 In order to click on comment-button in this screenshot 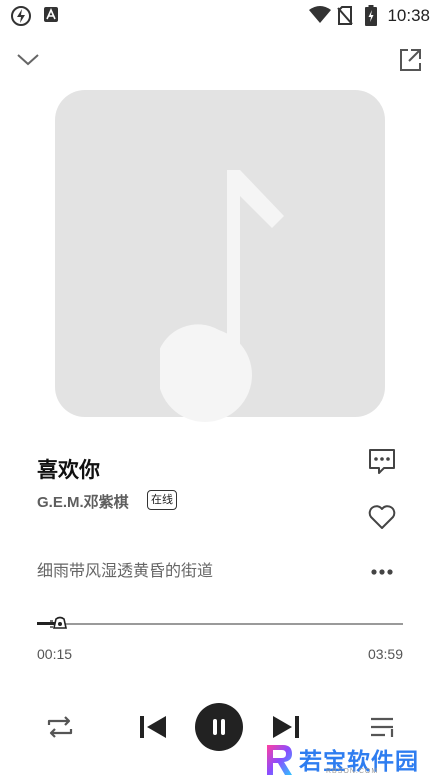, I will do `click(382, 462)`.